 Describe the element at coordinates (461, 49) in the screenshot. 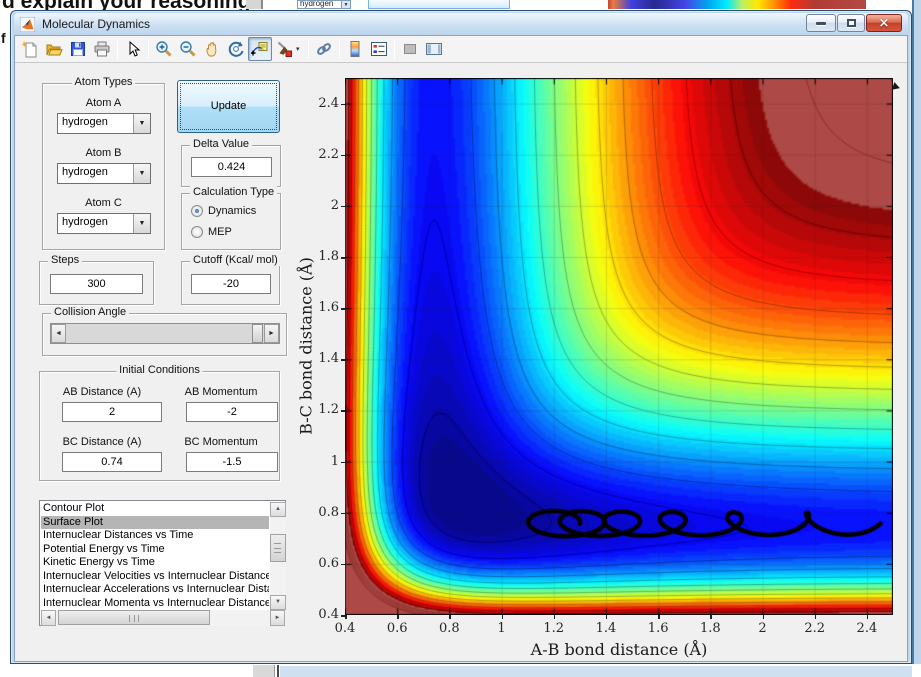

I see `figure-toolbar: ▾` at that location.